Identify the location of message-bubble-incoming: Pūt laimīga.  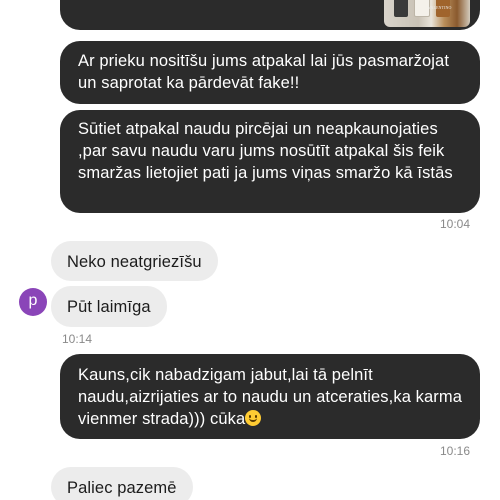
(109, 306).